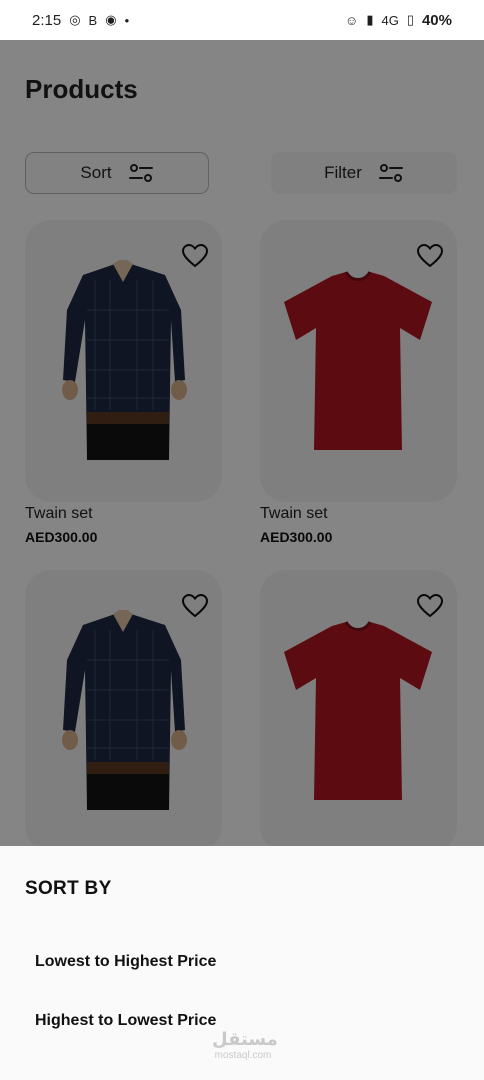 The image size is (484, 1080). What do you see at coordinates (125, 962) in the screenshot?
I see `sort-option-low-to-high: Lowest to Highest Price` at bounding box center [125, 962].